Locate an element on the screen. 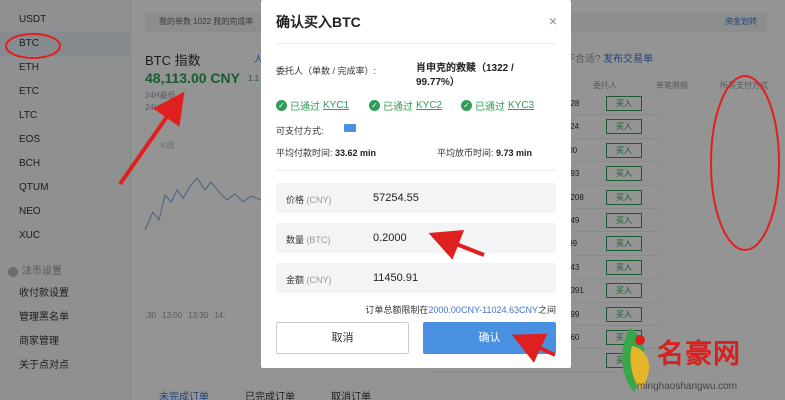 This screenshot has height=400, width=785. quantity-input: 数量 (BTC) 0.2000 is located at coordinates (416, 238).